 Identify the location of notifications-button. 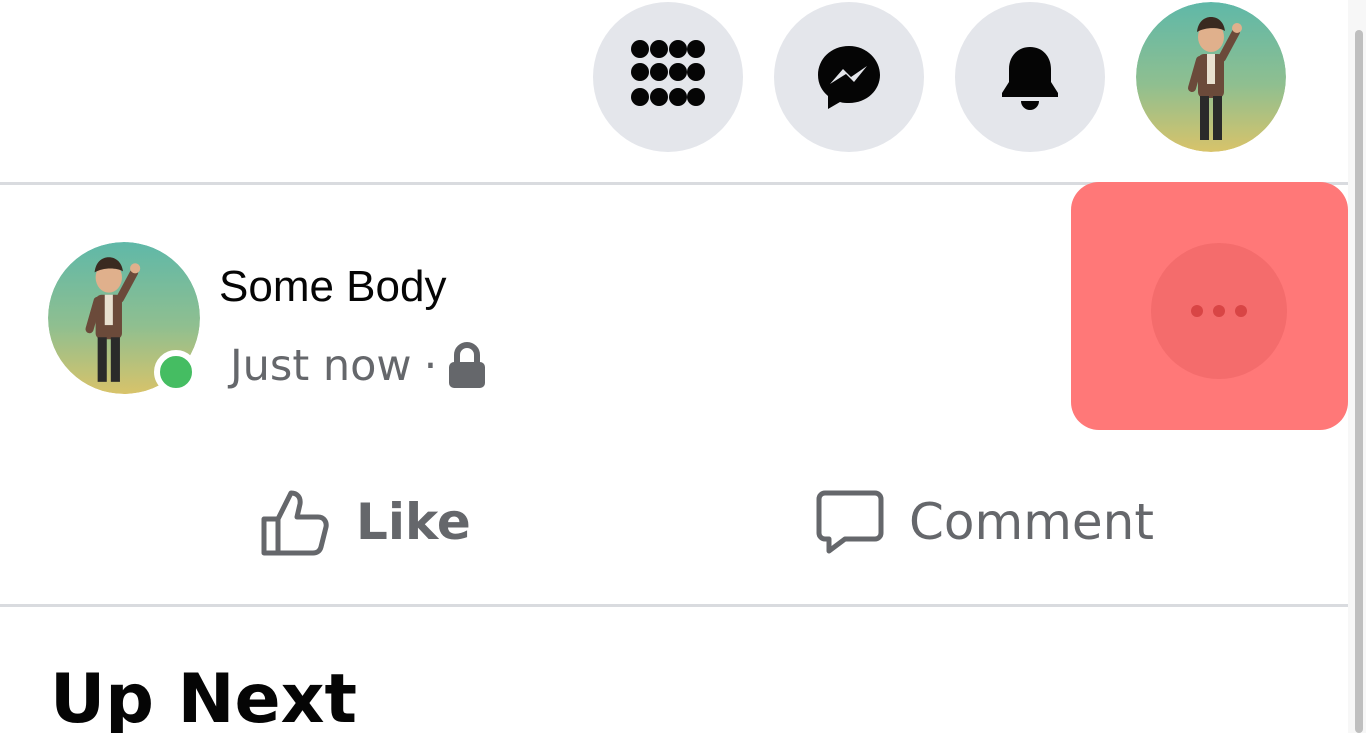
(1030, 77).